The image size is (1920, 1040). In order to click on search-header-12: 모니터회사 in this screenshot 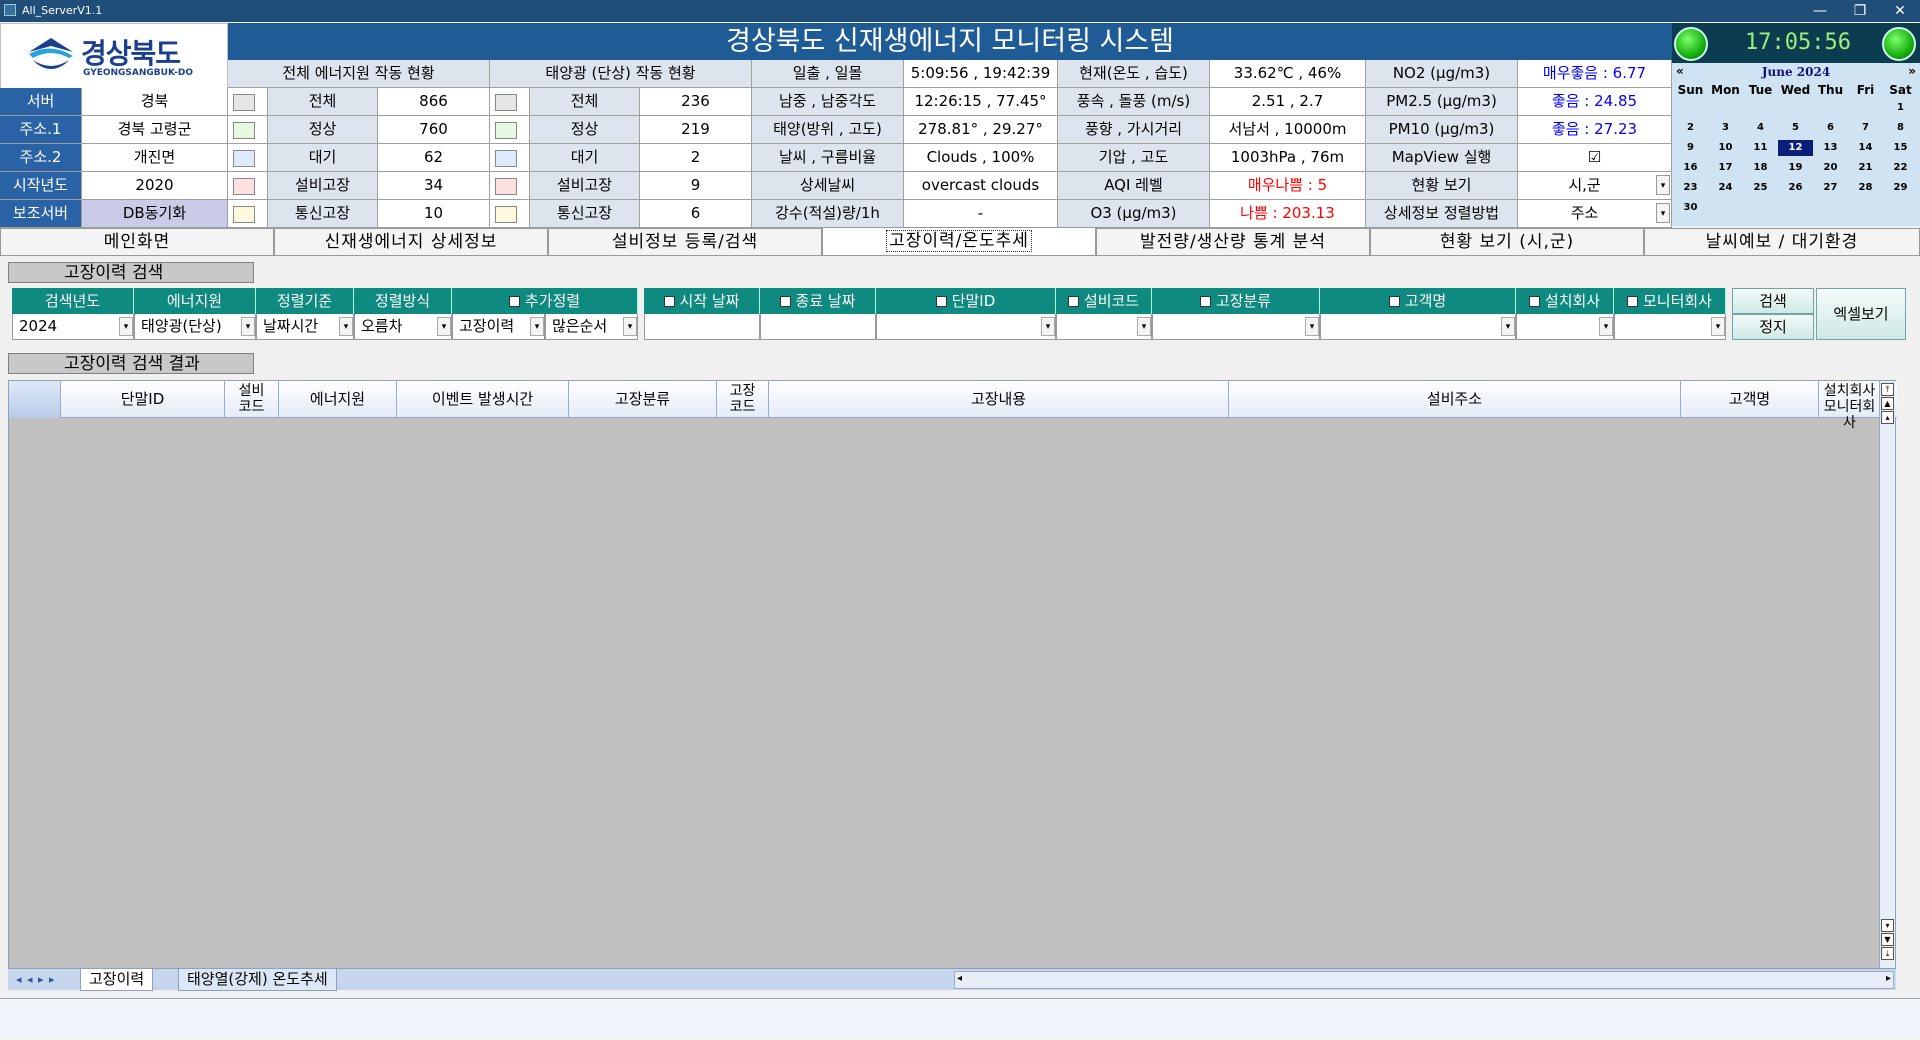, I will do `click(1670, 301)`.